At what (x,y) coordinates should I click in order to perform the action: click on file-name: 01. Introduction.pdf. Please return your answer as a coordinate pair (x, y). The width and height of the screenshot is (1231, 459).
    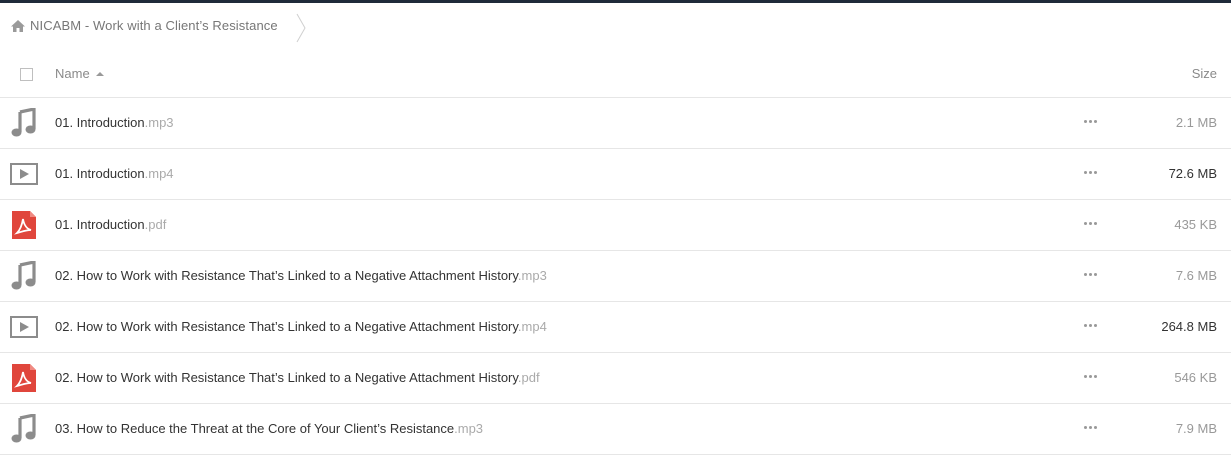
    Looking at the image, I should click on (110, 224).